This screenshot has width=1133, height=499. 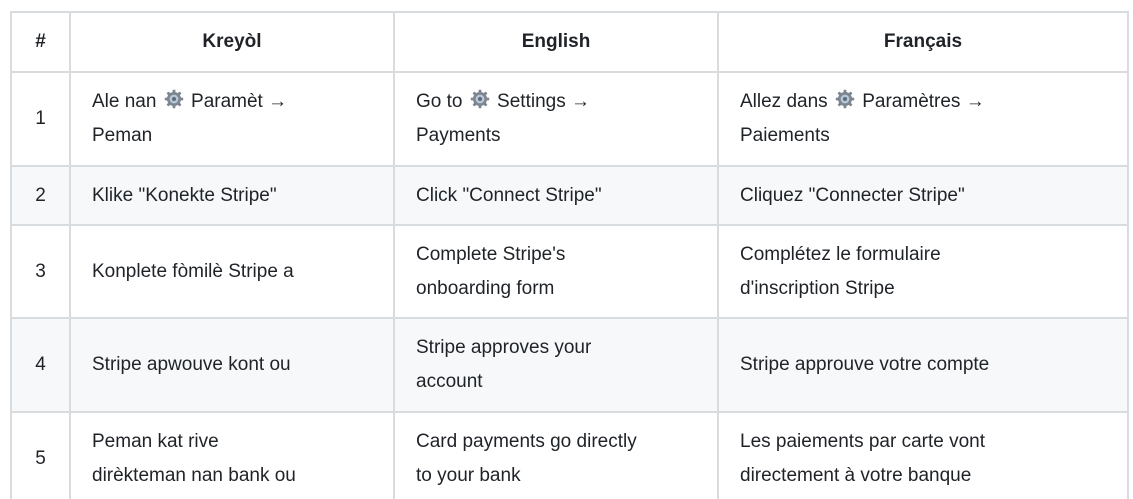 What do you see at coordinates (468, 475) in the screenshot?
I see `cell-text: to your bank` at bounding box center [468, 475].